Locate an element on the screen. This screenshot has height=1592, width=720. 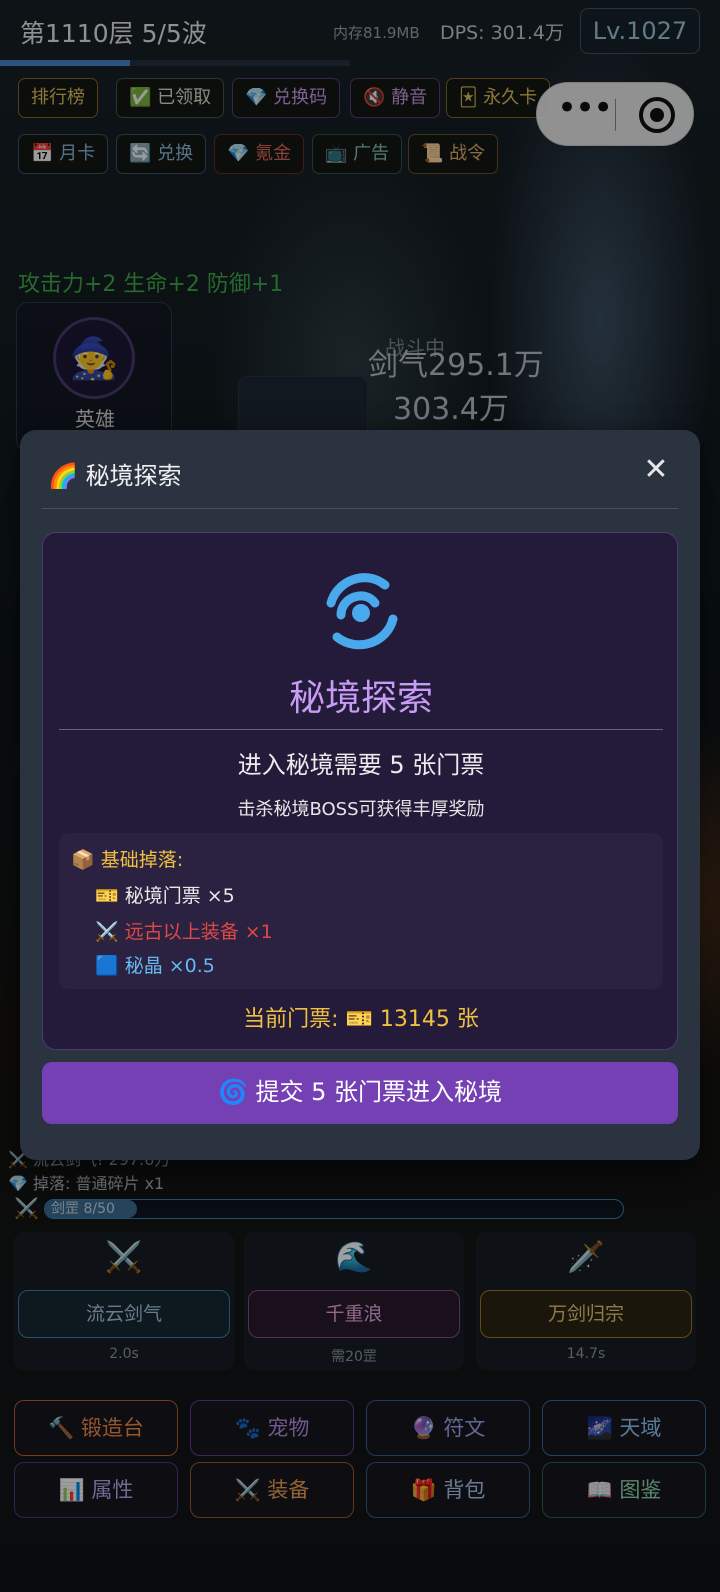
dialog-title: 🌈 秘境探索 is located at coordinates (115, 473).